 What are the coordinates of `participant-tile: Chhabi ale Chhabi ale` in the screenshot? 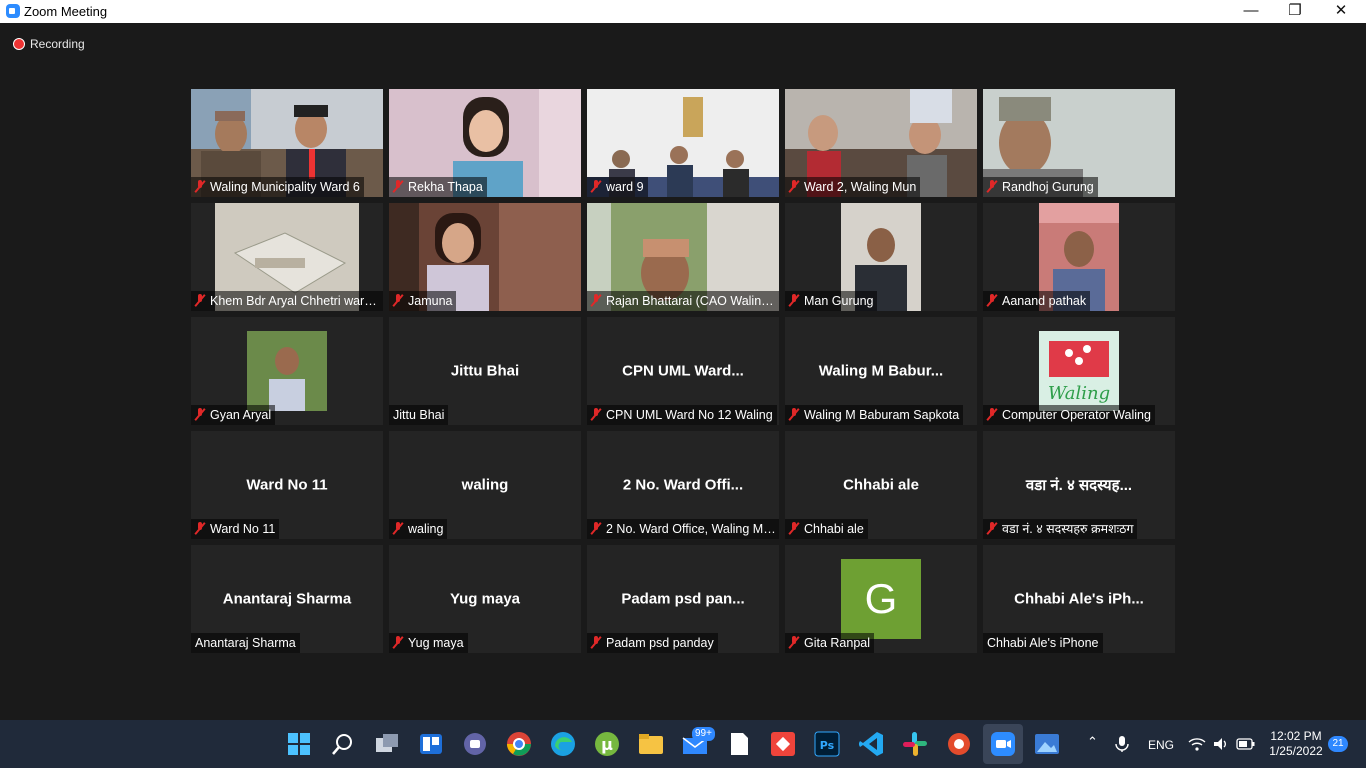 It's located at (881, 485).